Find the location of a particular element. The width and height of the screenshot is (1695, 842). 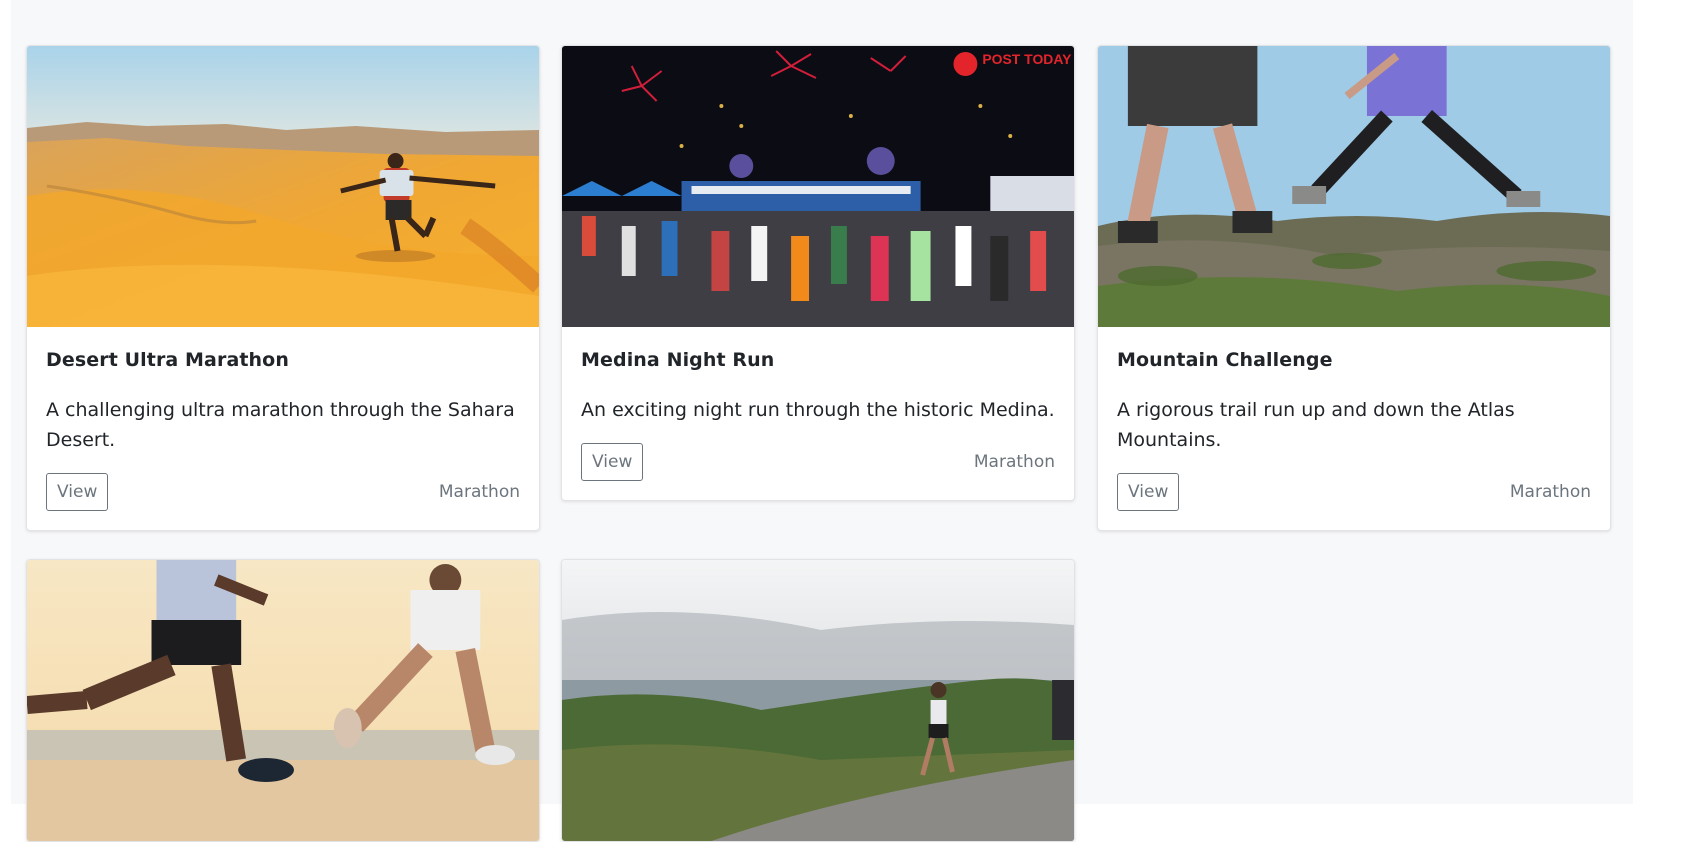

coastal-road-image is located at coordinates (818, 700).